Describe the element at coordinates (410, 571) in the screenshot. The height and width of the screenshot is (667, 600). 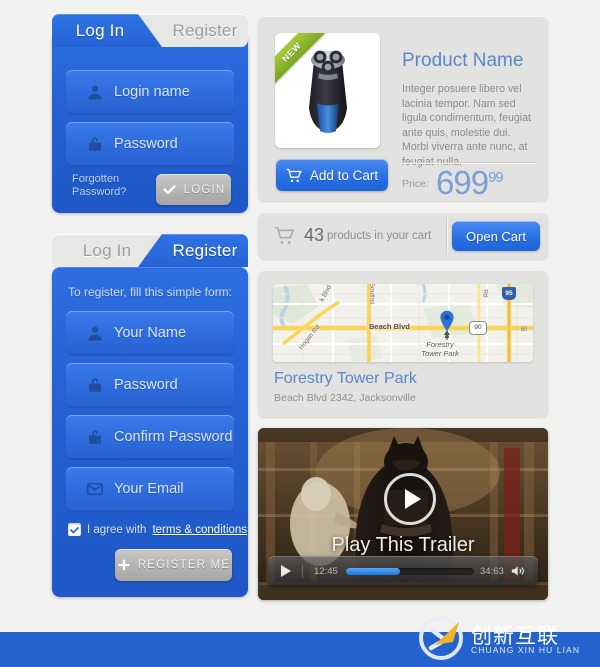
I see `video-progress-track` at that location.